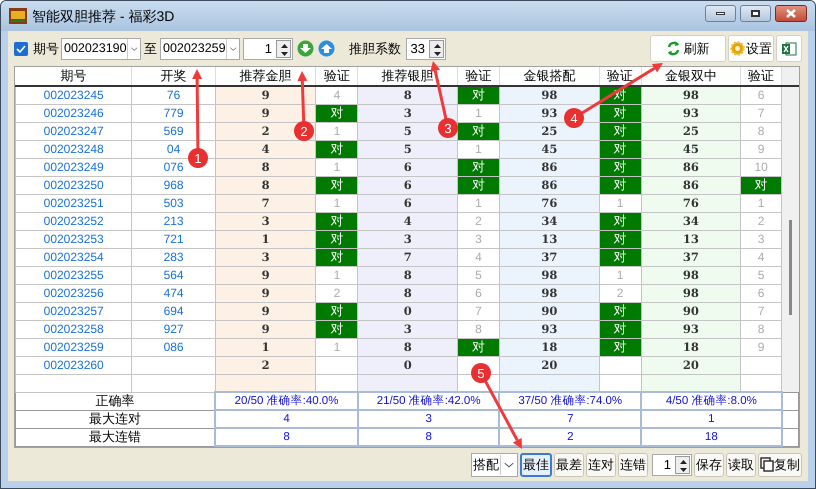 This screenshot has width=816, height=489. Describe the element at coordinates (570, 401) in the screenshot. I see `summary-value: 37/50 准确率:74.0%` at that location.